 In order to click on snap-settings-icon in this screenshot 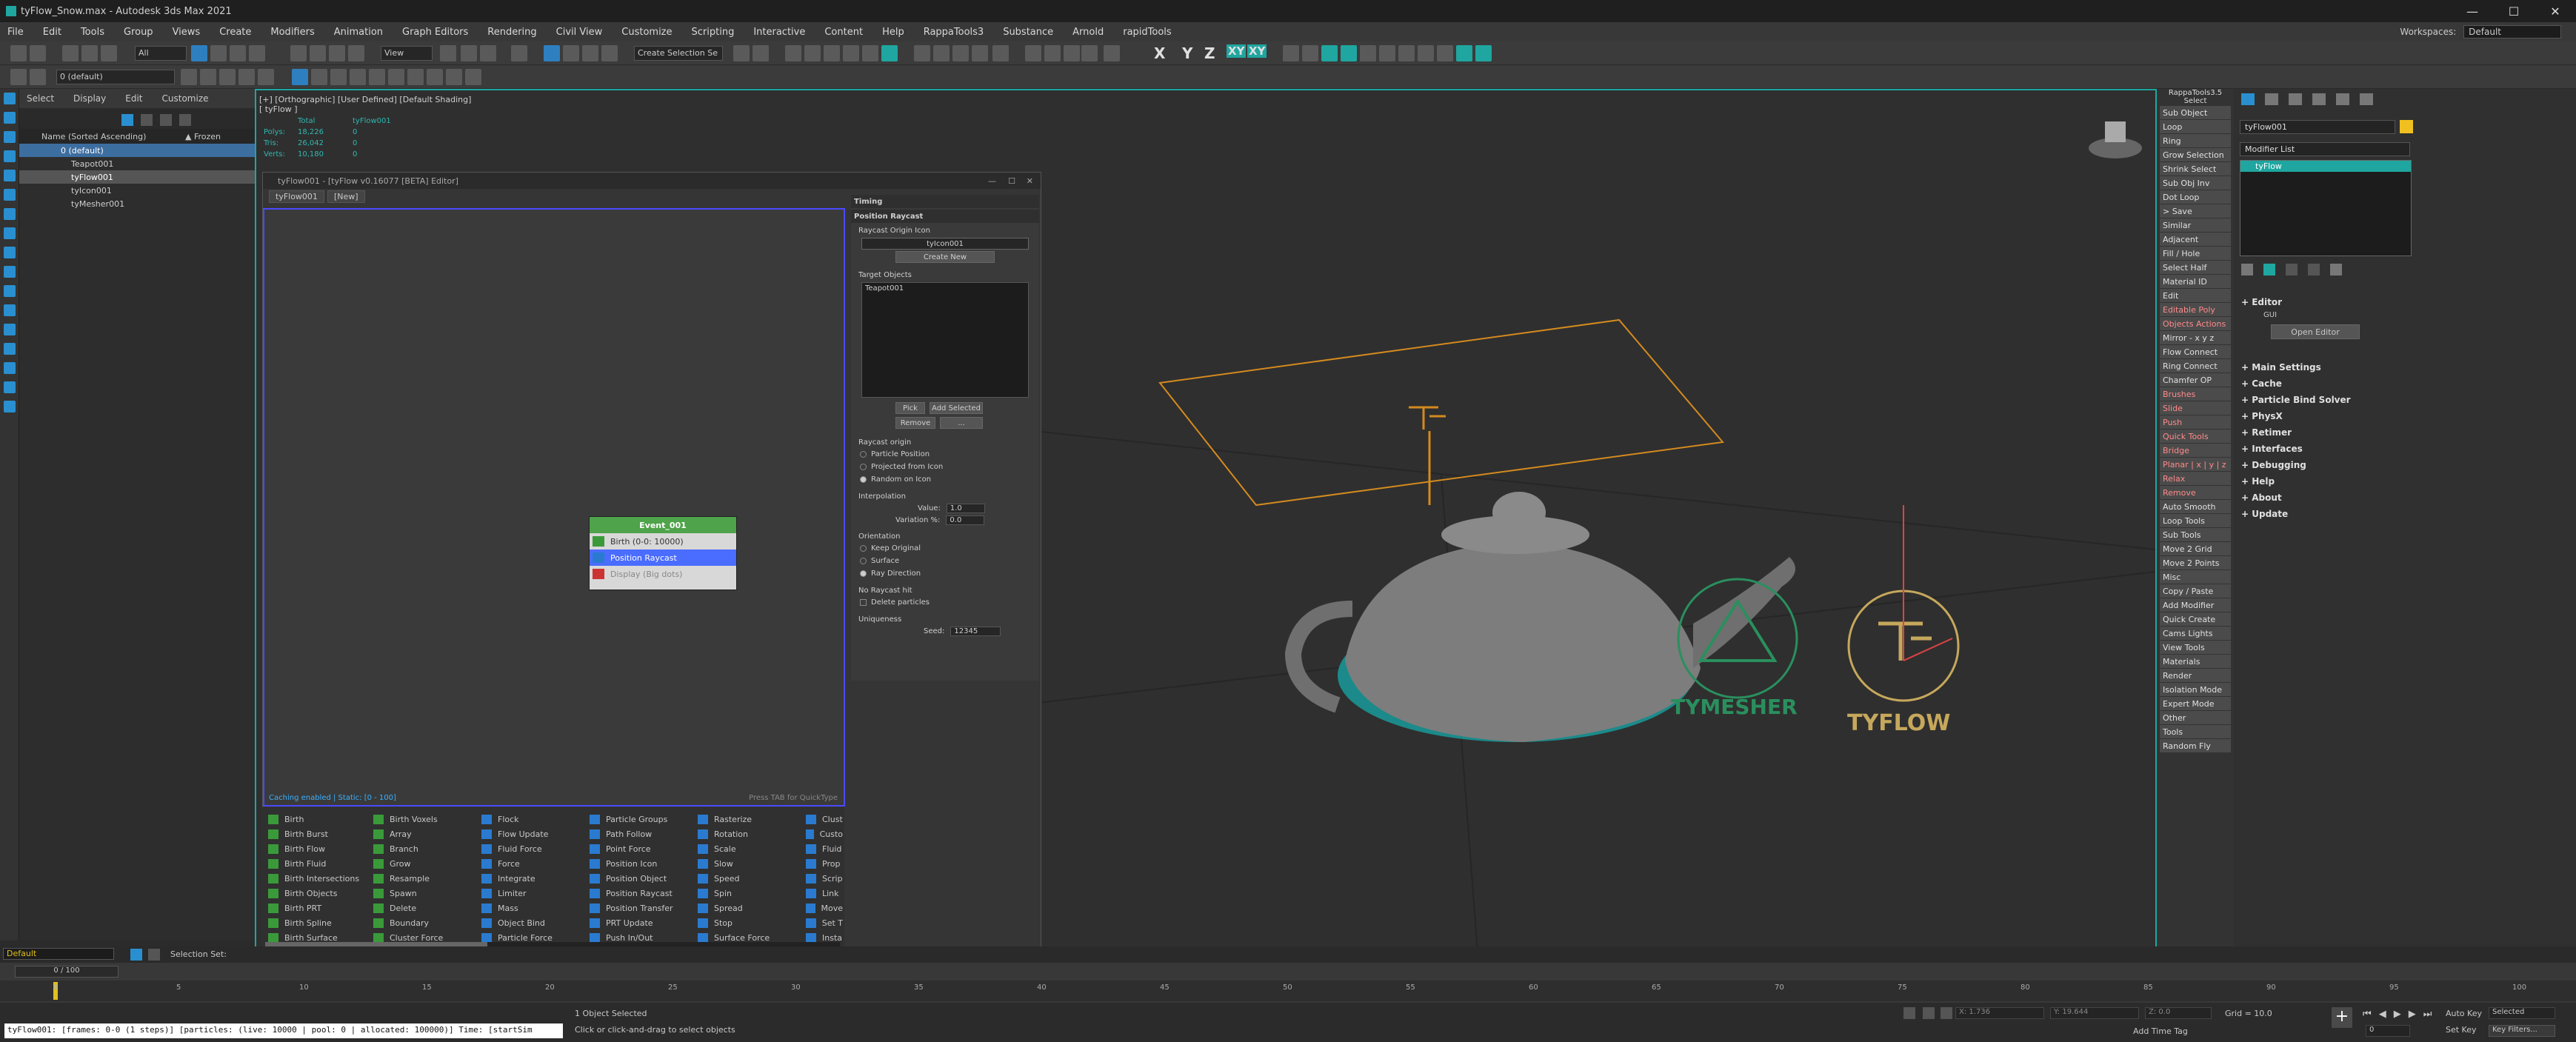, I will do `click(1483, 53)`.